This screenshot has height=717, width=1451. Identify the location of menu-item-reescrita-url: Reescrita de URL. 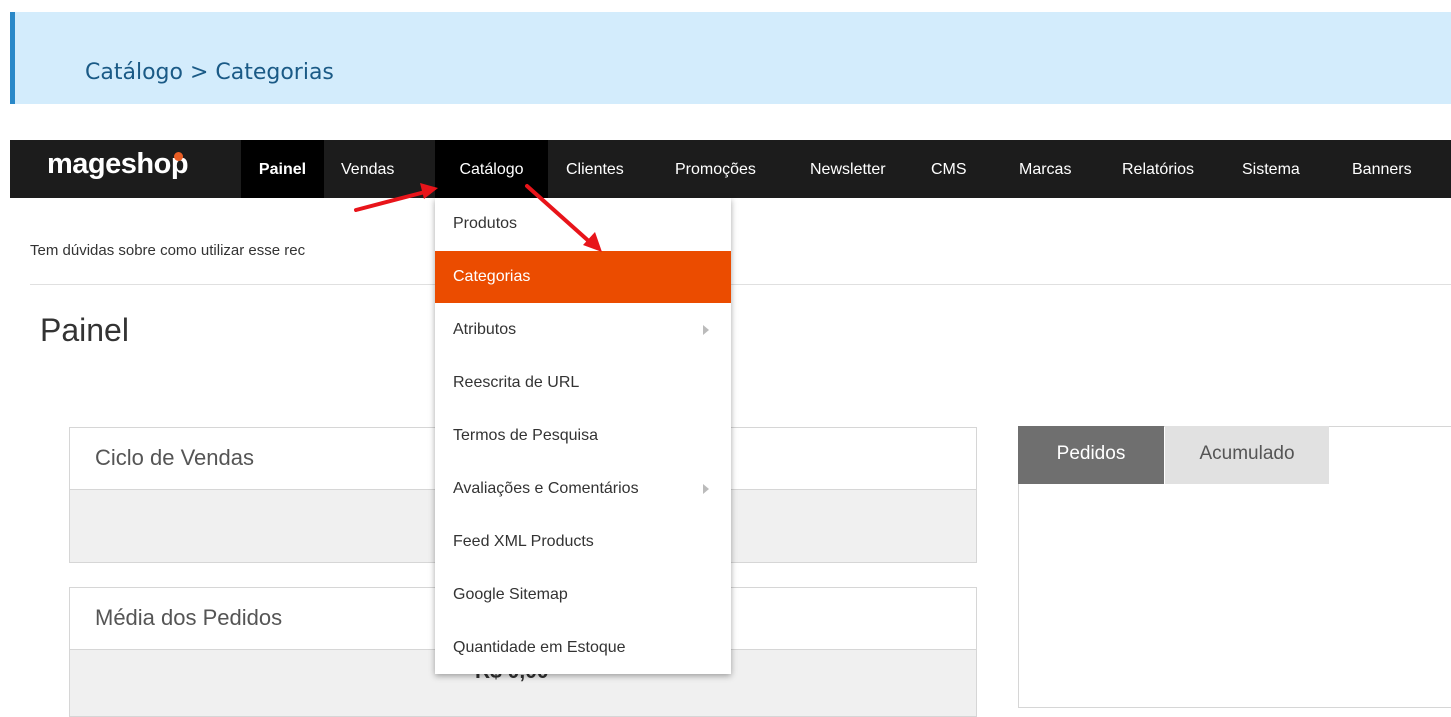
(583, 383).